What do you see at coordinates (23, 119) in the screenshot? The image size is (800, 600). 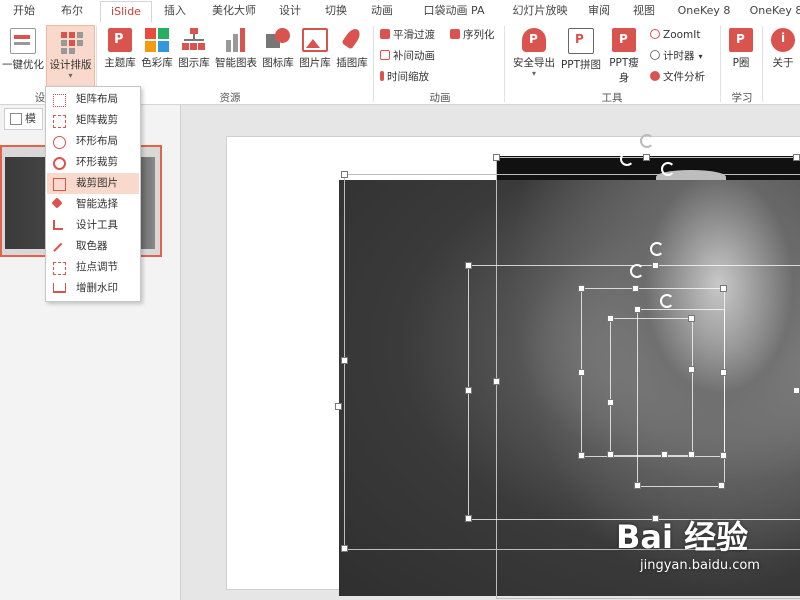 I see `template-tab: 模` at bounding box center [23, 119].